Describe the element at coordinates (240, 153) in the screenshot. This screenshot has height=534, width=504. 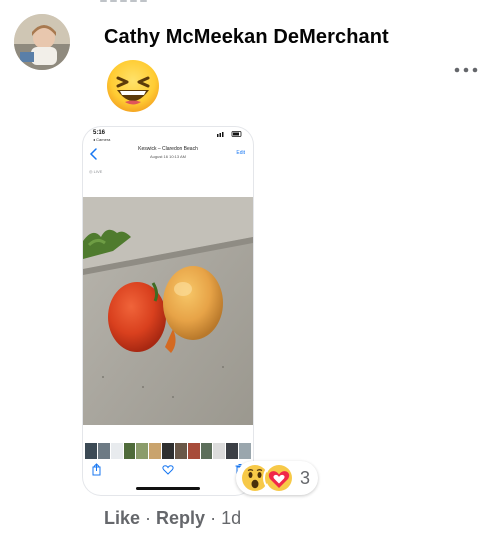
I see `phone-edit-label: Edit` at that location.